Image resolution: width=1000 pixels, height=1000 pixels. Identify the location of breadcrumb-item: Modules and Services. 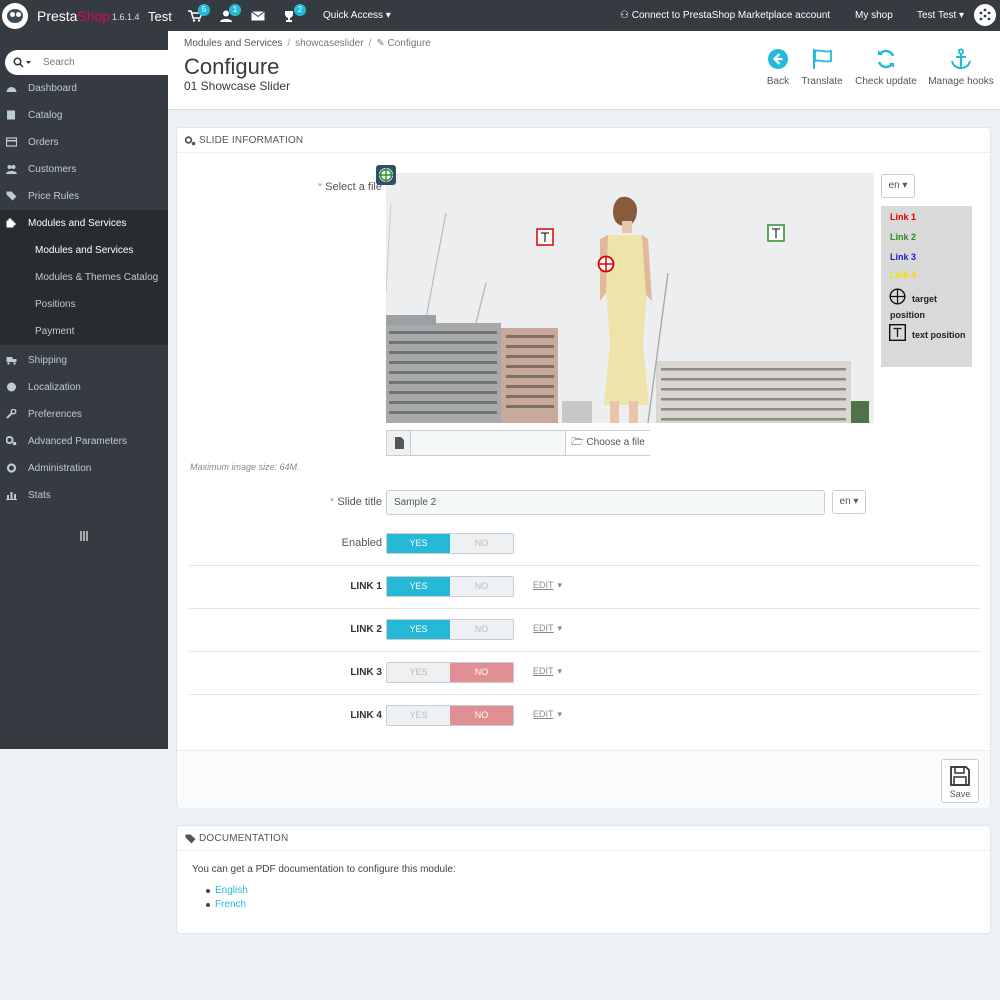
(233, 43).